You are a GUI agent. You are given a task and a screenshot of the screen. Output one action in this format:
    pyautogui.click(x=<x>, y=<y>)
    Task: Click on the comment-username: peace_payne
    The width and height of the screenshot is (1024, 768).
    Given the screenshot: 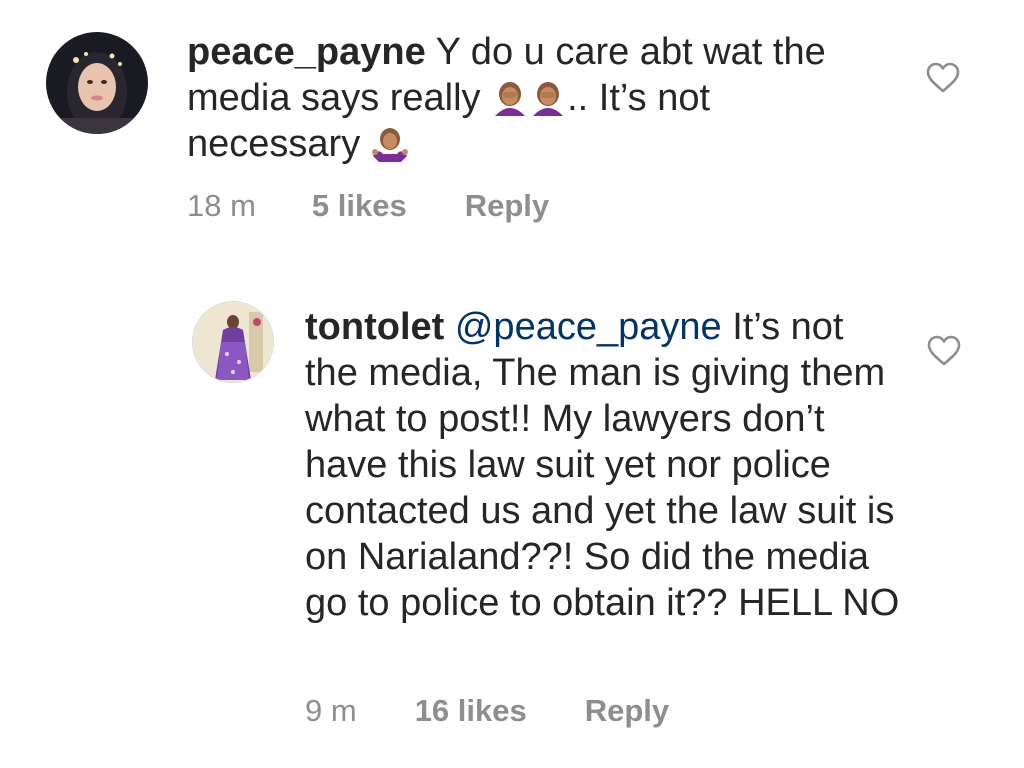 What is the action you would take?
    pyautogui.click(x=306, y=52)
    